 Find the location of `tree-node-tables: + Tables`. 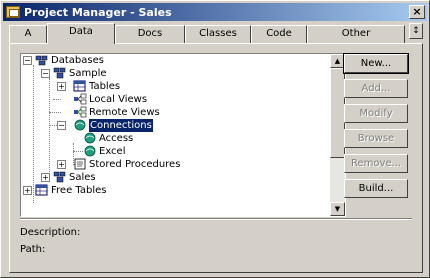

tree-node-tables: + Tables is located at coordinates (96, 86).